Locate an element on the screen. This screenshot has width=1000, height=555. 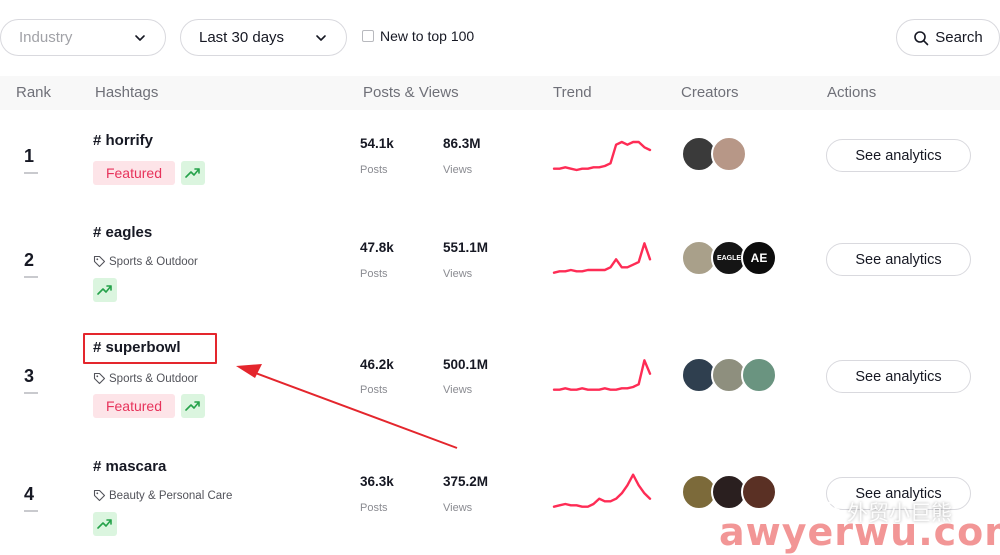
hashtag-link: # eagles is located at coordinates (122, 232).